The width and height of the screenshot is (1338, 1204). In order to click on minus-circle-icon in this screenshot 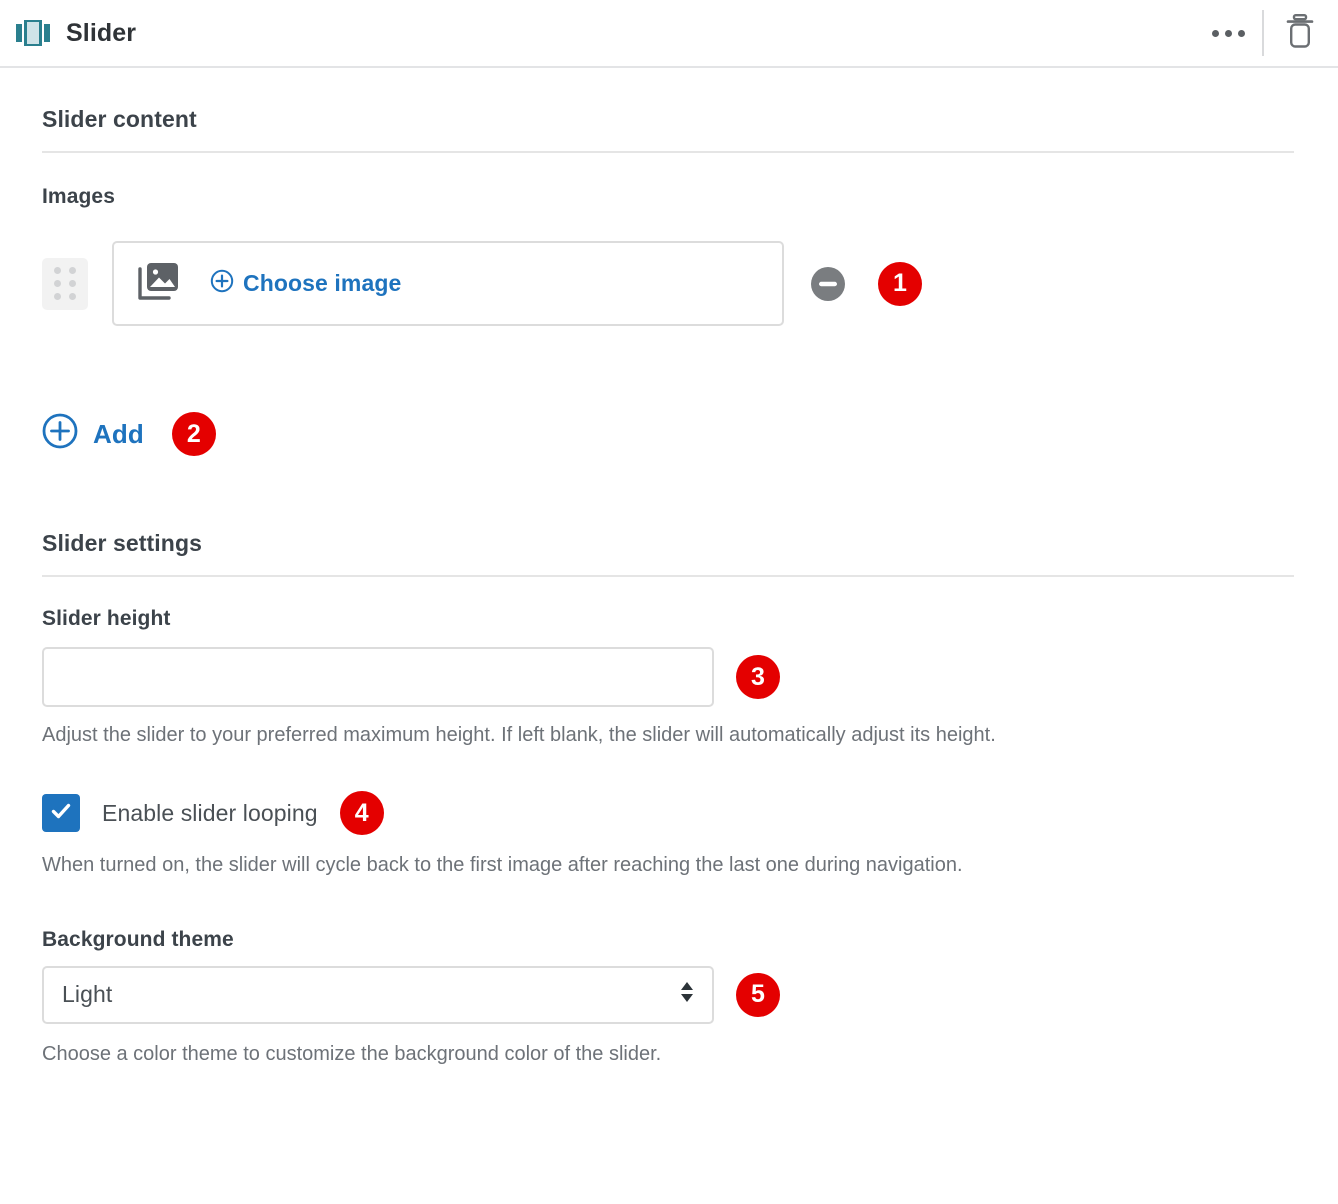, I will do `click(828, 286)`.